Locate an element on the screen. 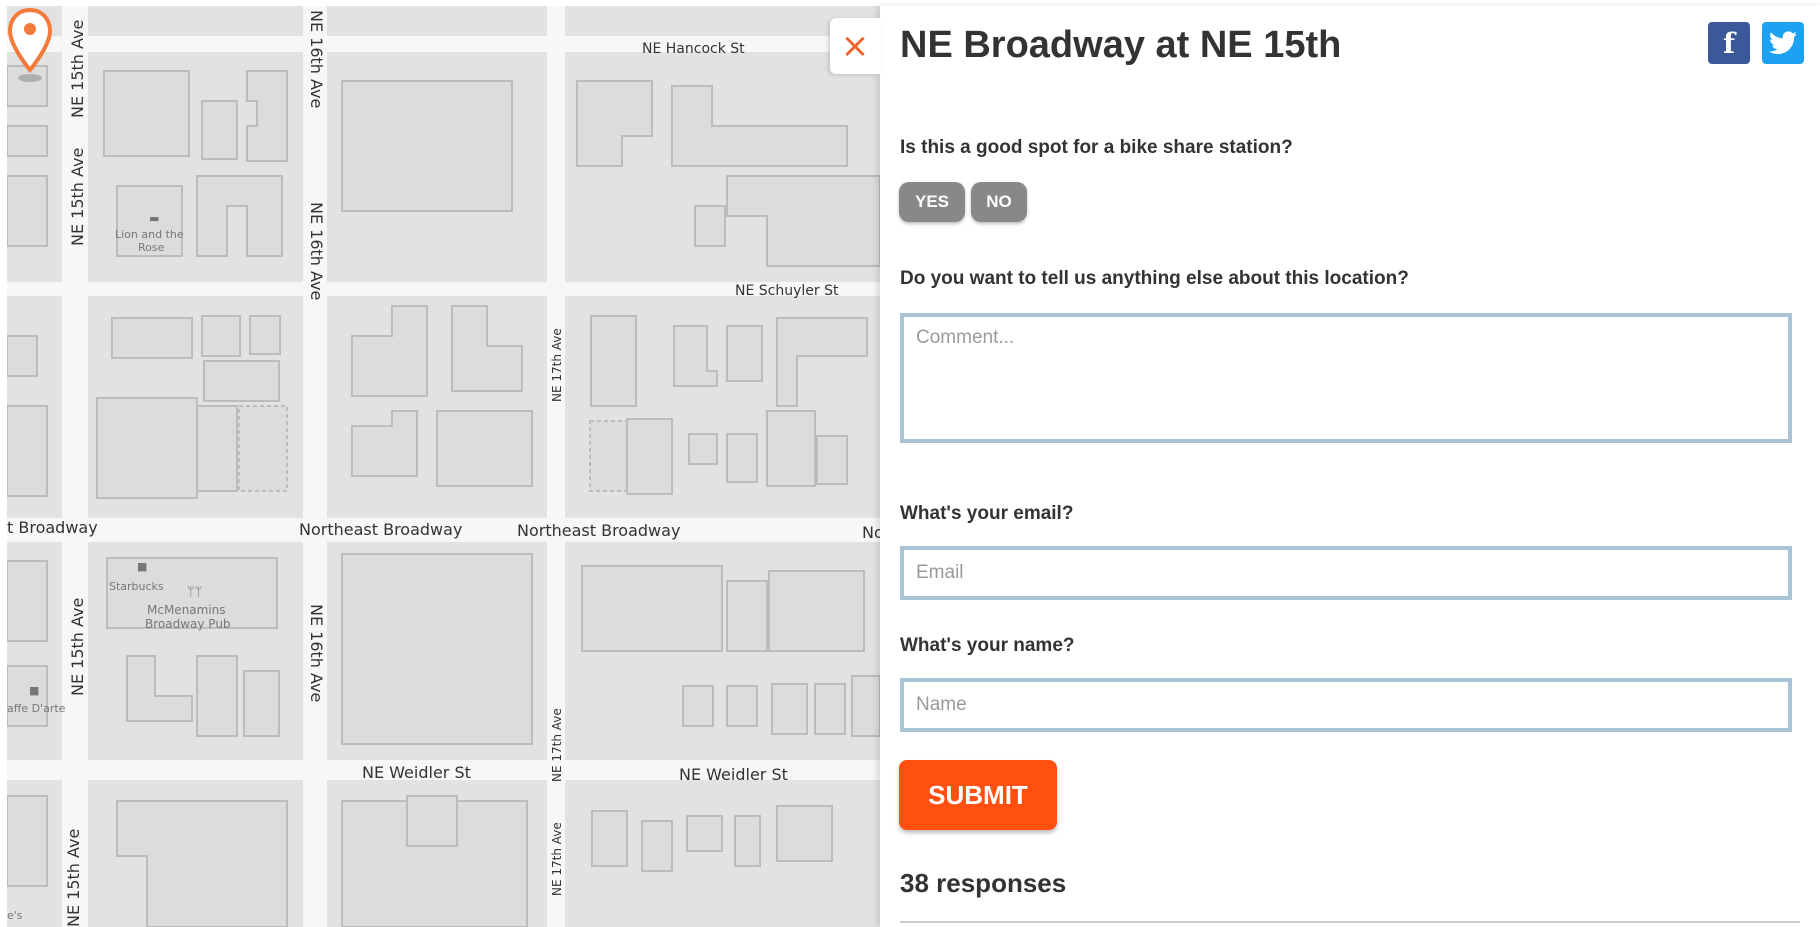 The image size is (1820, 927). poi-label: Rose is located at coordinates (151, 247).